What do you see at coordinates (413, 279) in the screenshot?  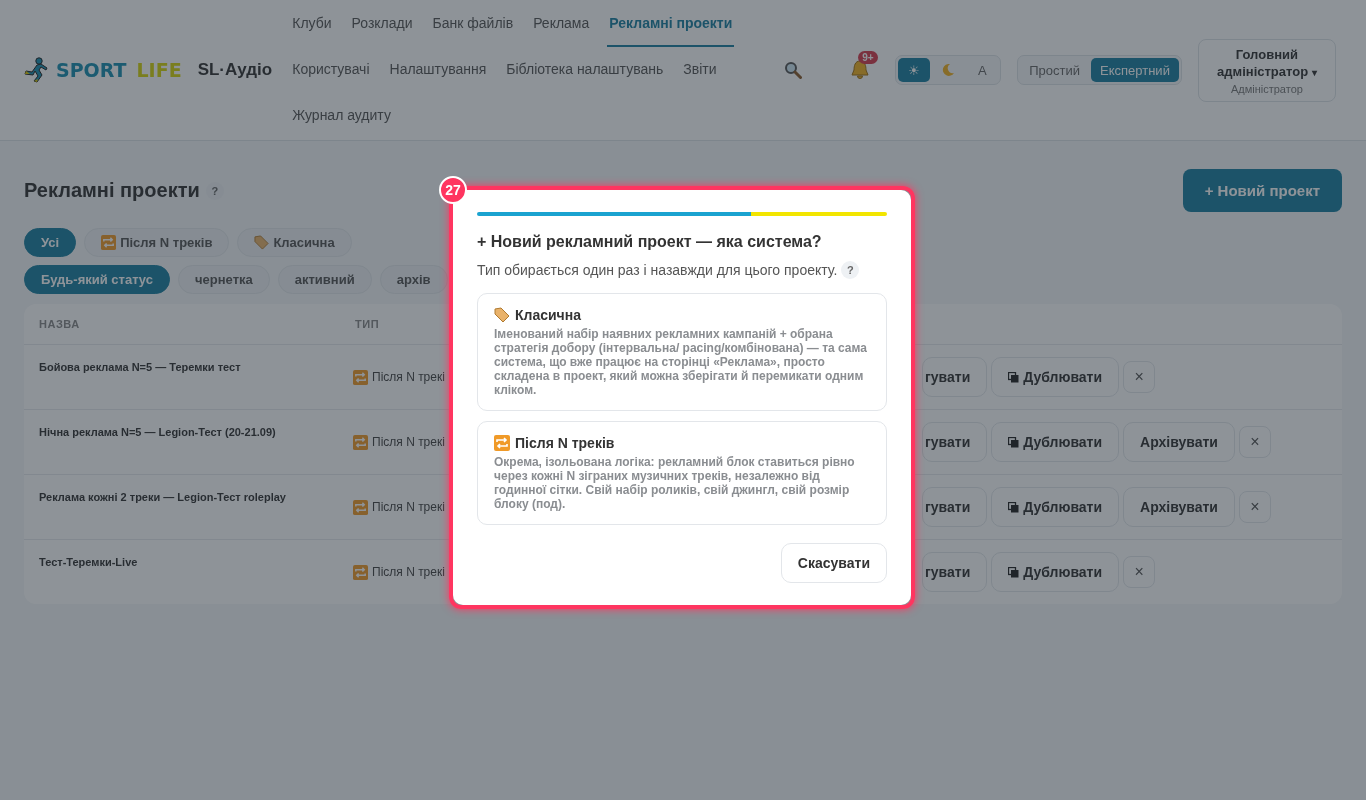 I see `filter-chip: архів` at bounding box center [413, 279].